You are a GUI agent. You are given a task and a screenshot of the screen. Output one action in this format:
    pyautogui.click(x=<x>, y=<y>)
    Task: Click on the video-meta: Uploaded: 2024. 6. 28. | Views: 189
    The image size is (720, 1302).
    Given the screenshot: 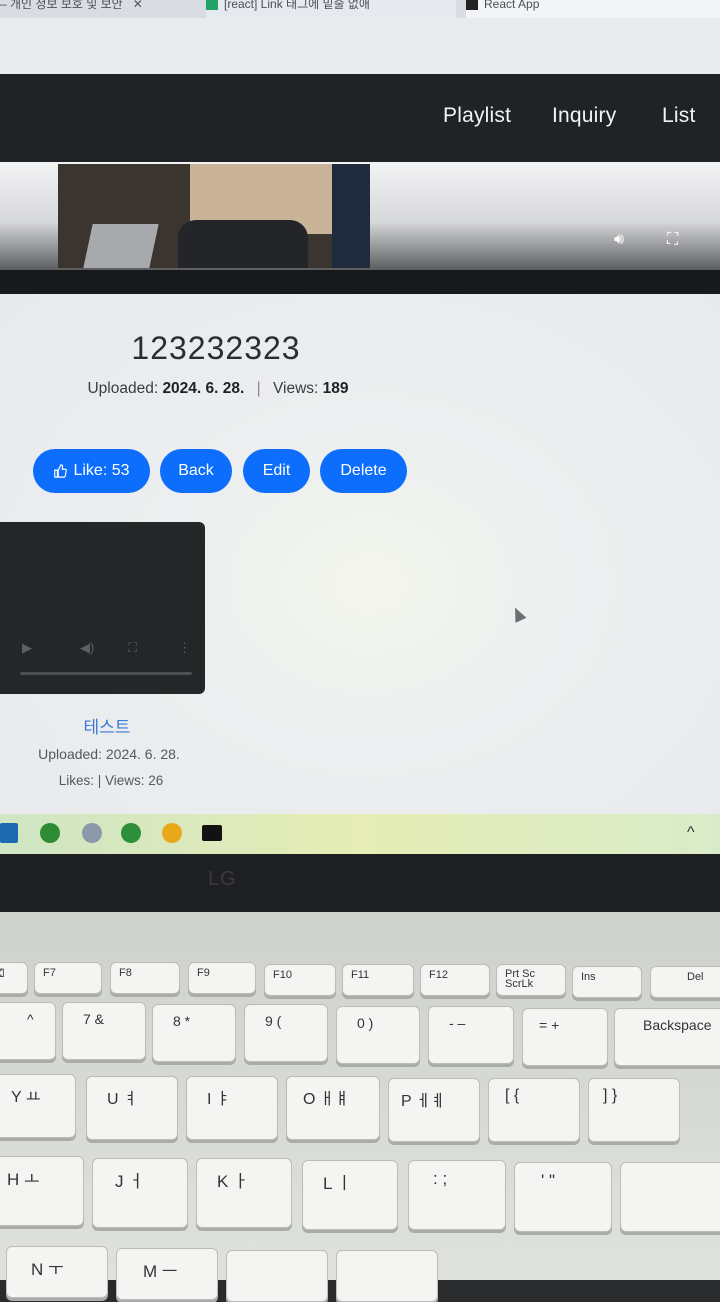 What is the action you would take?
    pyautogui.click(x=218, y=389)
    